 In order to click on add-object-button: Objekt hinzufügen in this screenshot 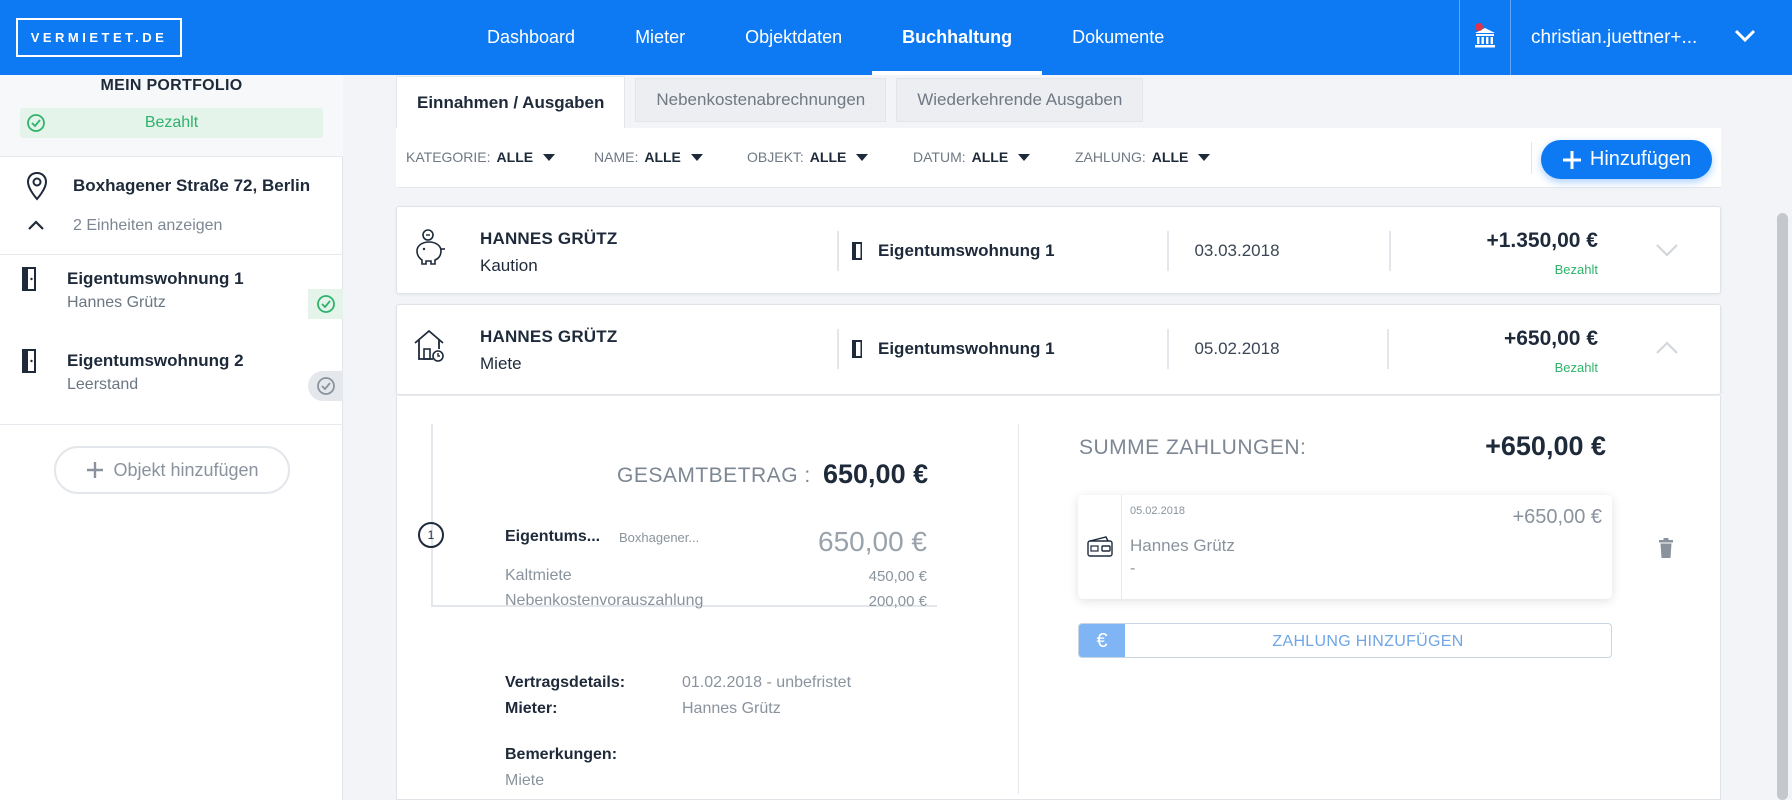, I will do `click(172, 470)`.